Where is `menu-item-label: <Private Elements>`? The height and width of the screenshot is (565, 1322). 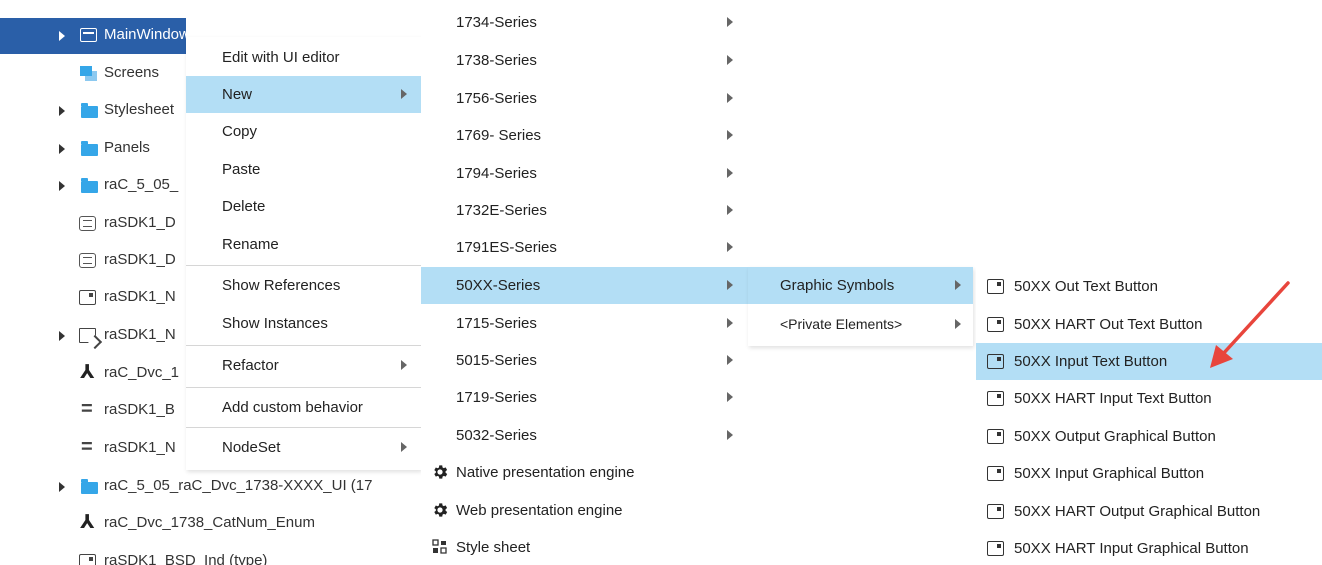 menu-item-label: <Private Elements> is located at coordinates (841, 324).